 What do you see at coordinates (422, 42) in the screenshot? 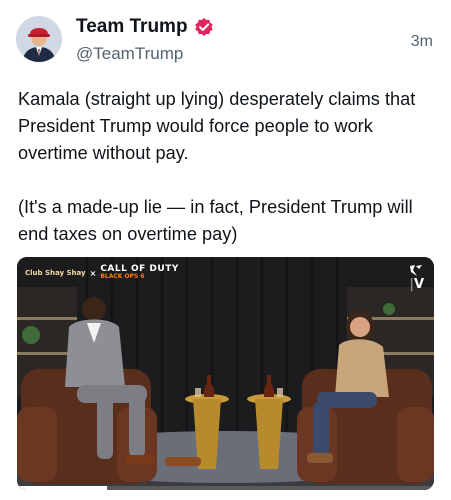
I see `post-timestamp: 3m` at bounding box center [422, 42].